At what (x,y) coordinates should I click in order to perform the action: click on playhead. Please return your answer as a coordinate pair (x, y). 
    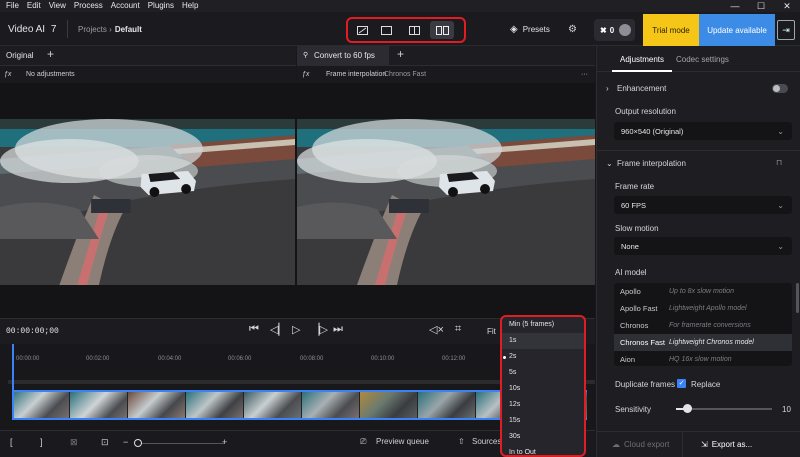
    Looking at the image, I should click on (13, 382).